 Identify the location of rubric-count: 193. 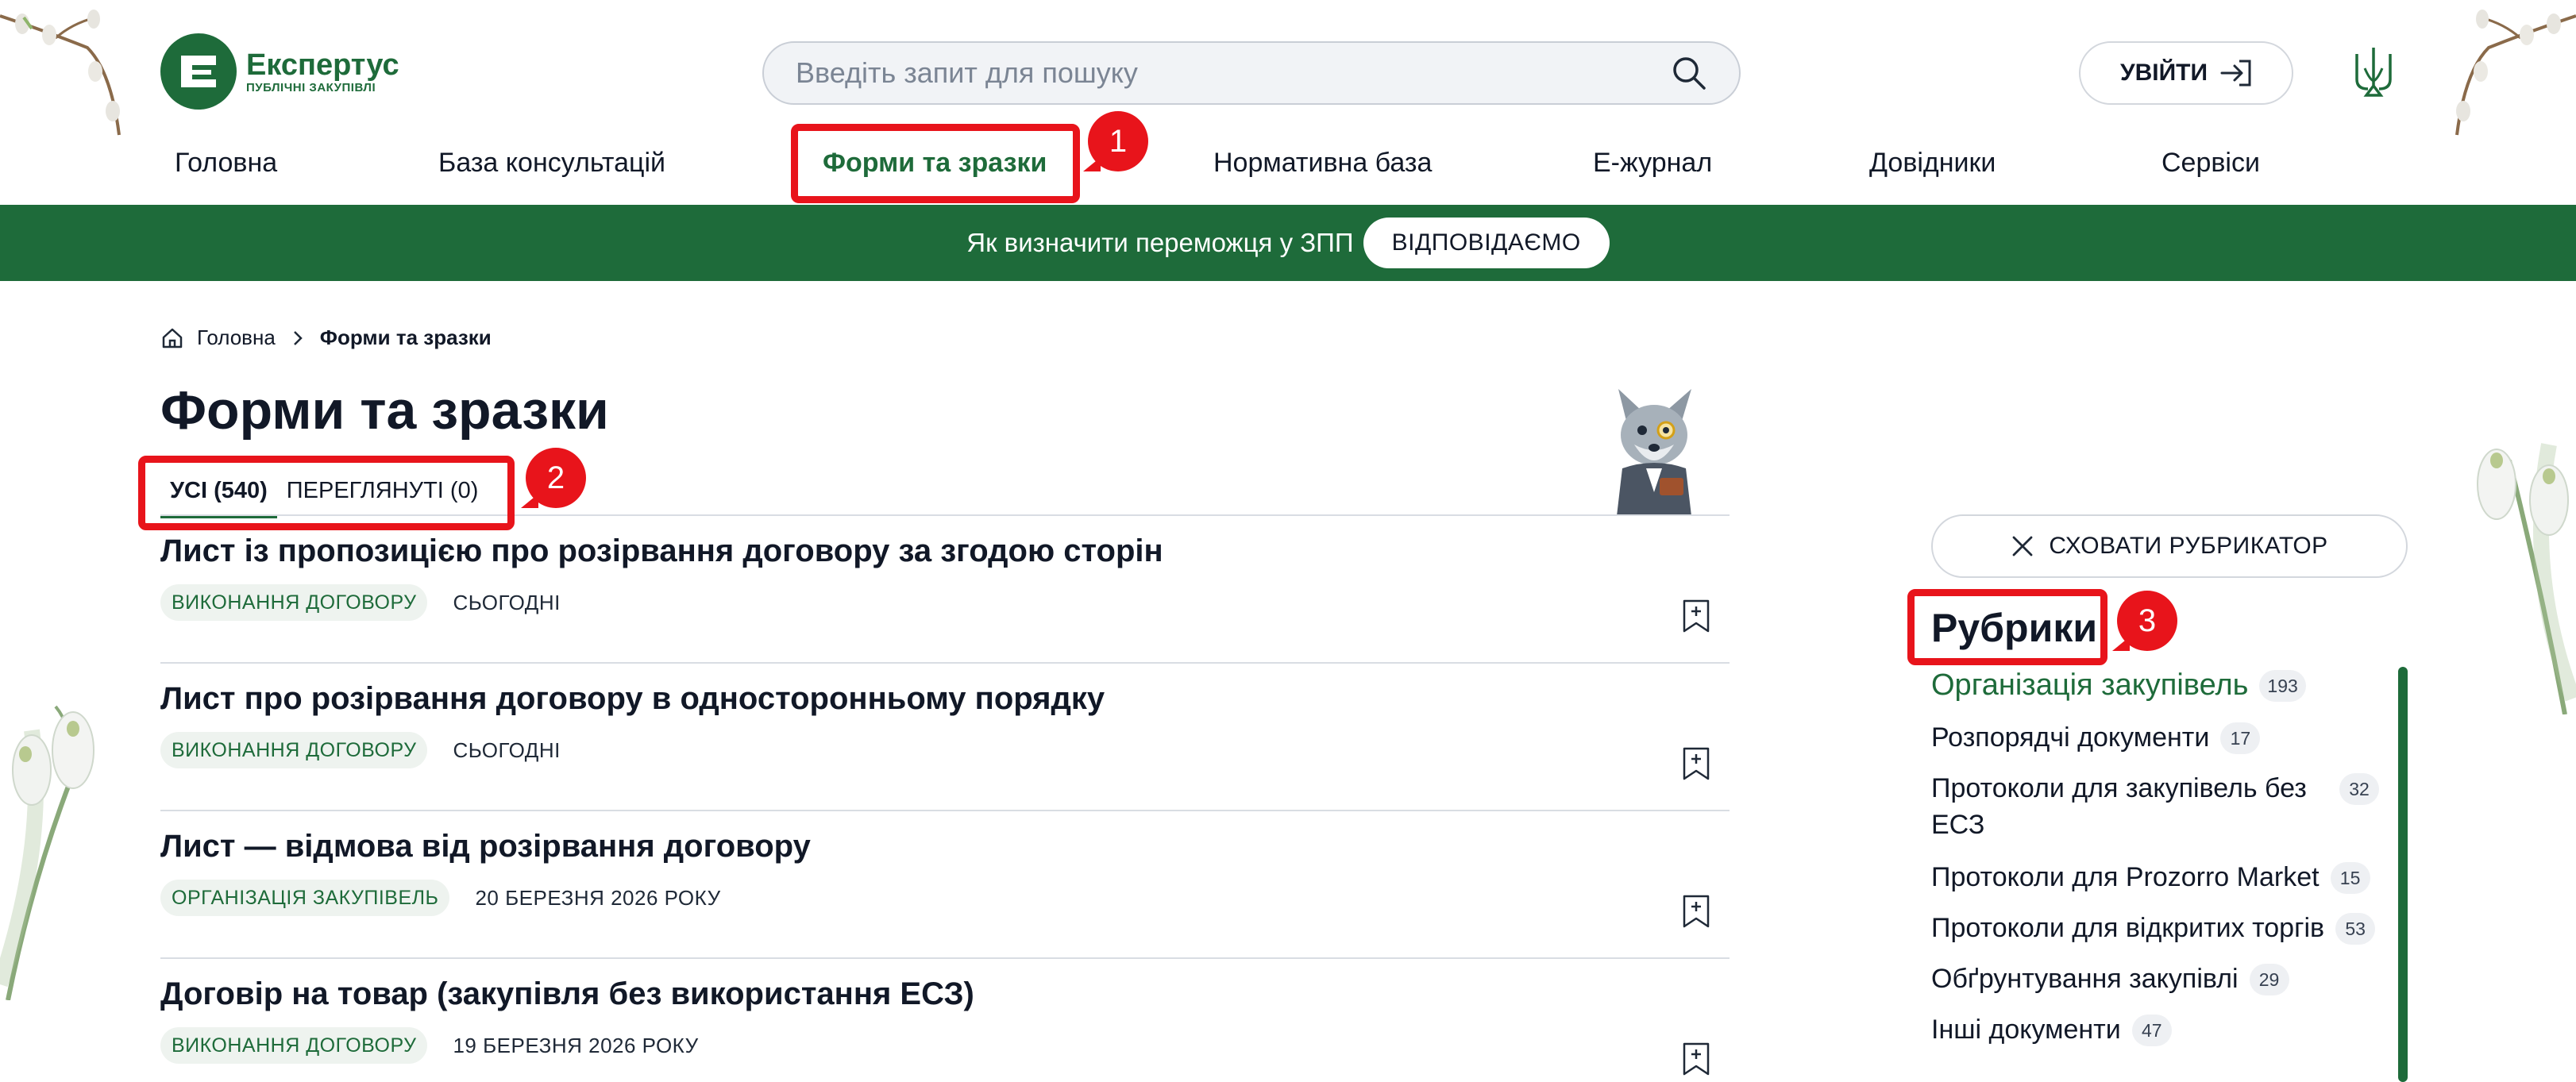
(2282, 686).